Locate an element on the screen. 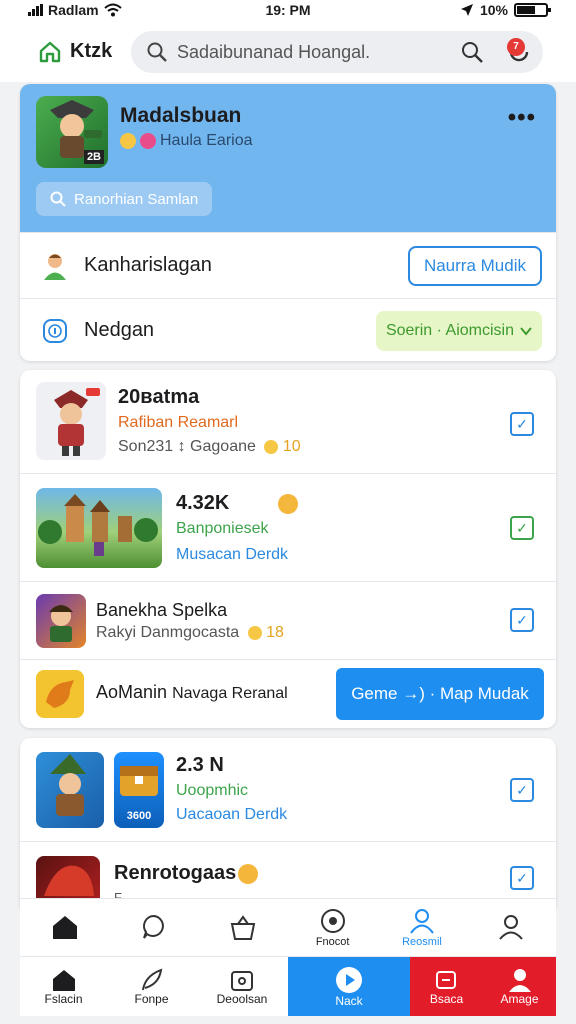 This screenshot has height=1024, width=576. battery-icon is located at coordinates (532, 10).